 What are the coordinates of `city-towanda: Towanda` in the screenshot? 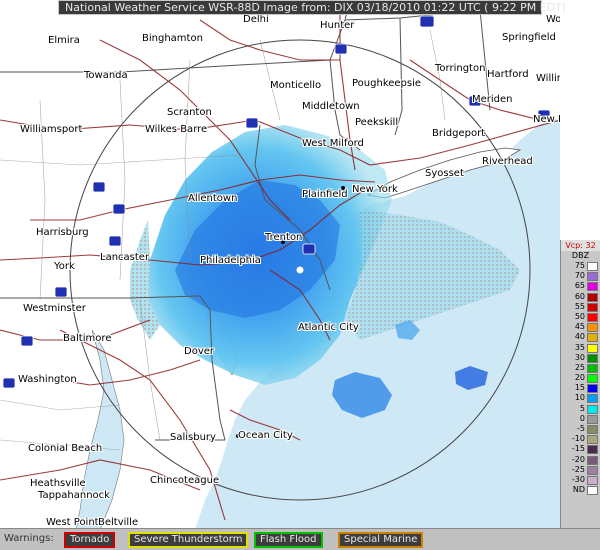 It's located at (106, 75).